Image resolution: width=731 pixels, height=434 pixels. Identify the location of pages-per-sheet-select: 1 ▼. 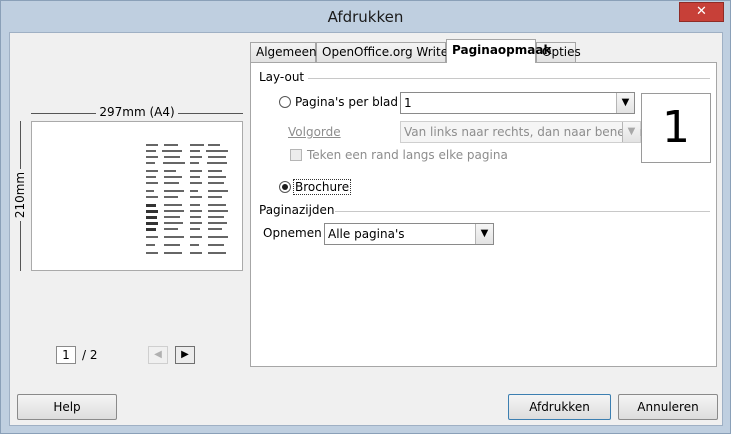
(517, 103).